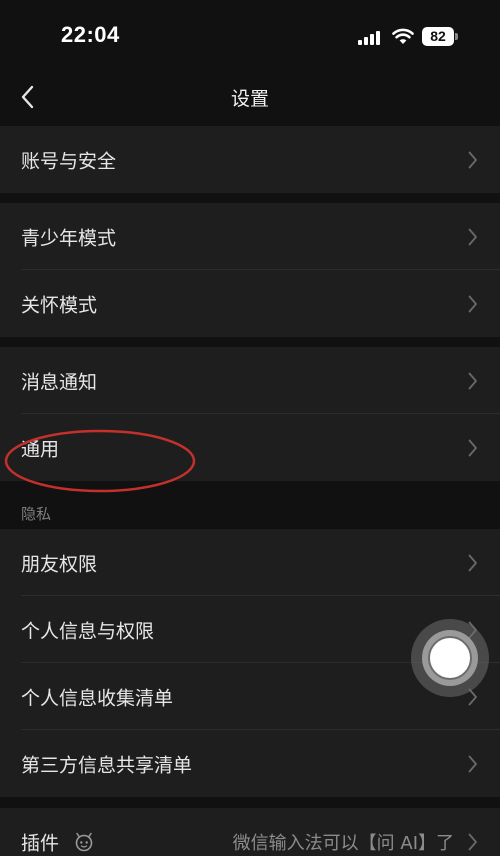 The image size is (500, 856). I want to click on settings-item-label: 消息通知, so click(59, 382).